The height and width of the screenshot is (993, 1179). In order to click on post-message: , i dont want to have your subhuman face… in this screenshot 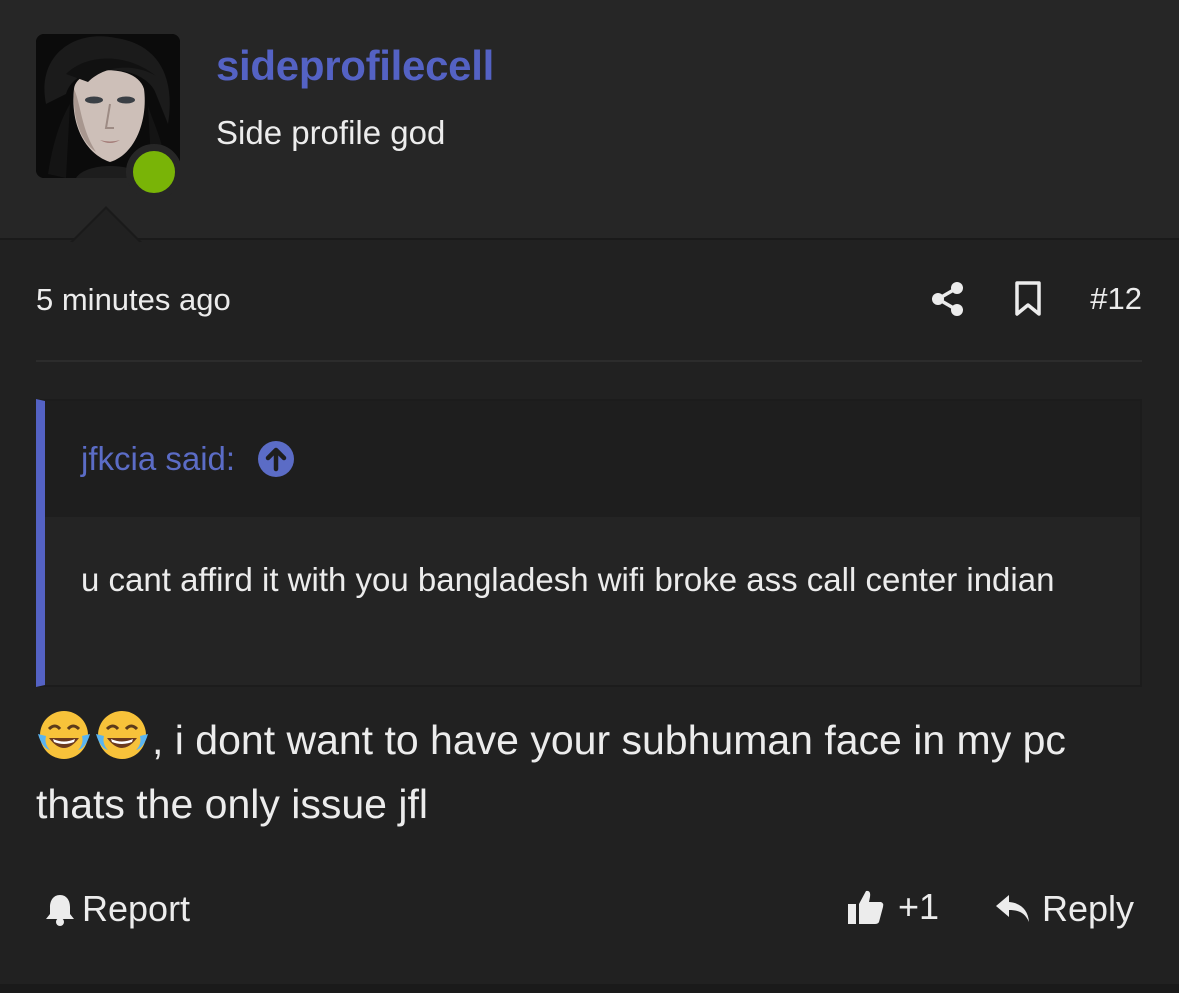, I will do `click(589, 772)`.